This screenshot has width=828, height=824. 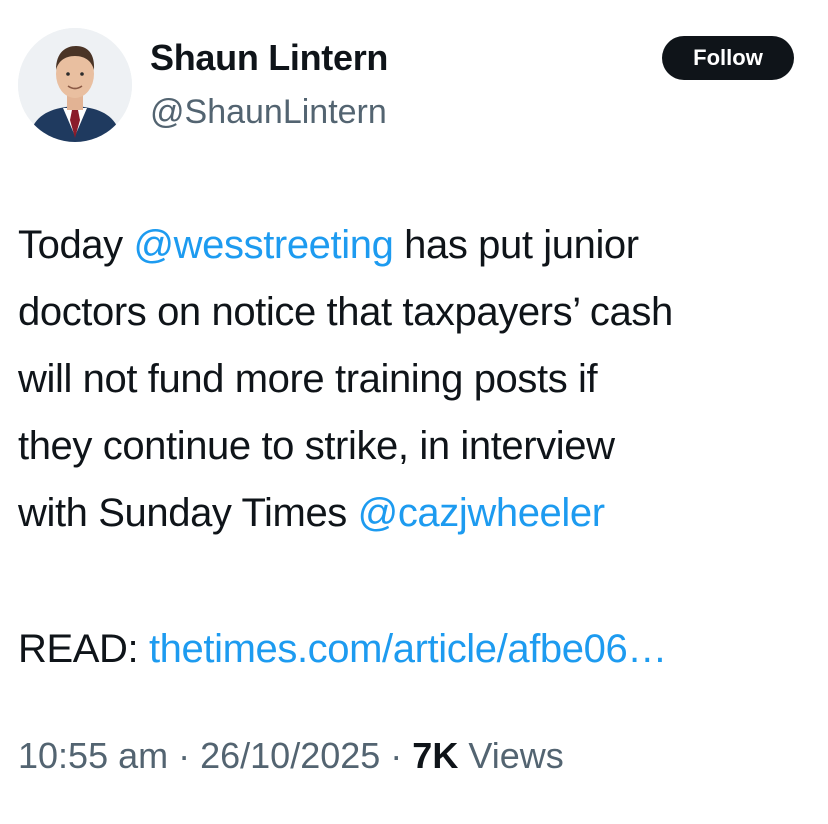 What do you see at coordinates (516, 245) in the screenshot?
I see `tweet-text-segment: has put junior` at bounding box center [516, 245].